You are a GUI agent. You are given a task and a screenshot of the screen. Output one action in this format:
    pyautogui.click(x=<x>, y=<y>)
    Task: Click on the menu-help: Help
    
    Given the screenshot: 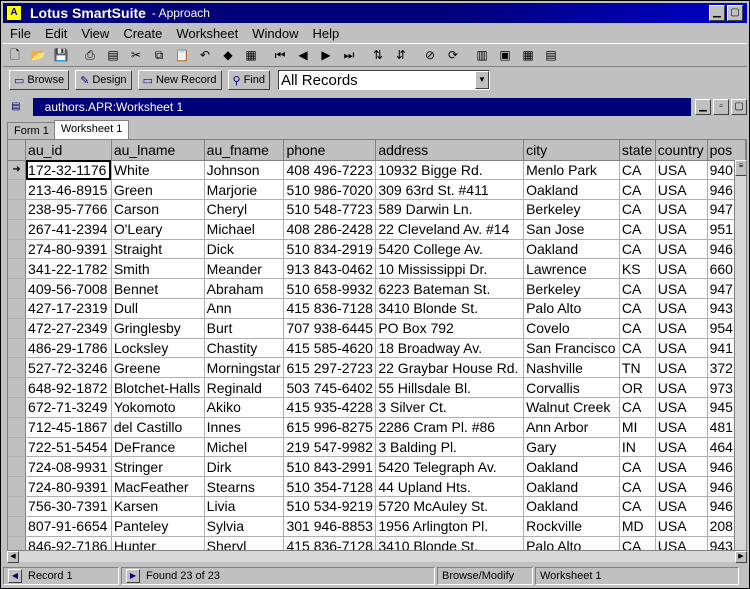 What is the action you would take?
    pyautogui.click(x=326, y=33)
    